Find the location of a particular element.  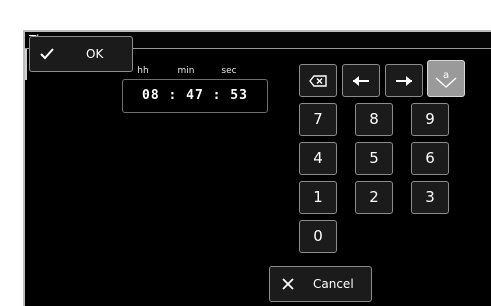

digit-key-5: 5 is located at coordinates (374, 158).